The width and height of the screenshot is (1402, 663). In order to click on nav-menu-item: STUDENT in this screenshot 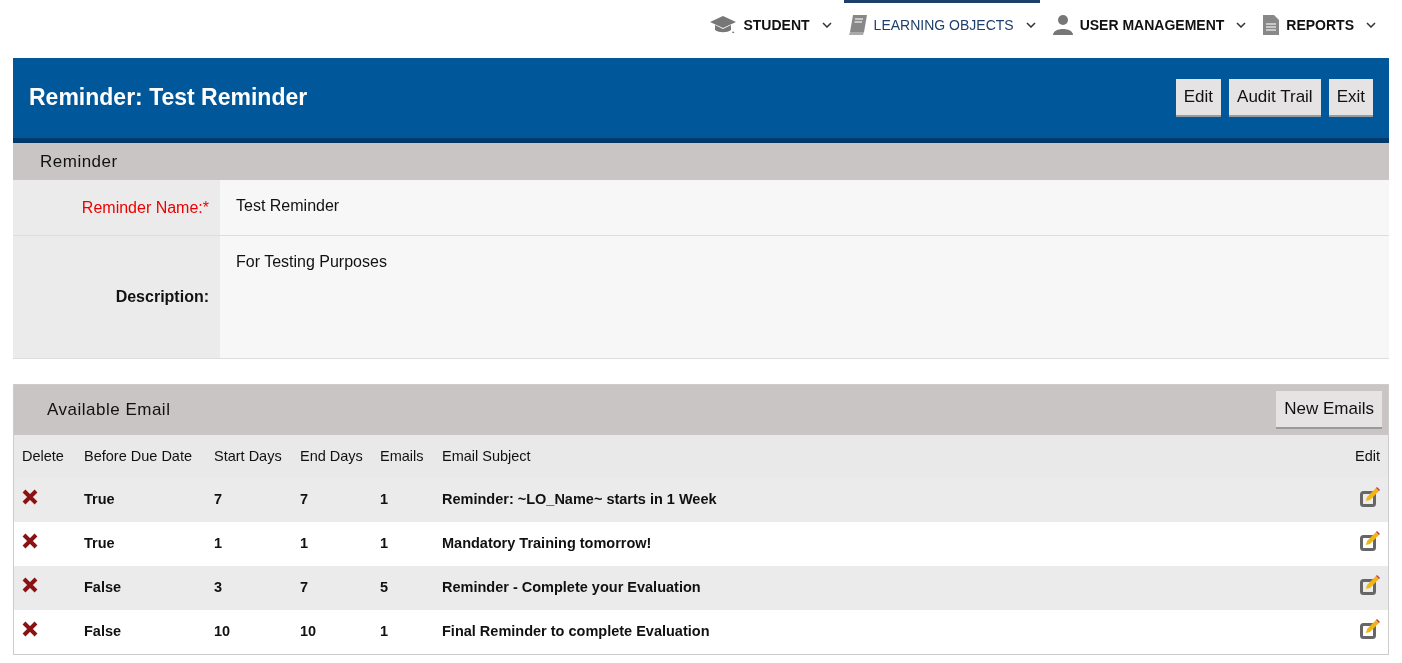, I will do `click(770, 25)`.